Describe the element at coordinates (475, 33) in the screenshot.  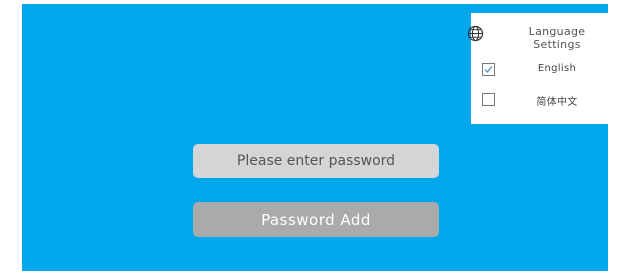
I see `globe-icon` at that location.